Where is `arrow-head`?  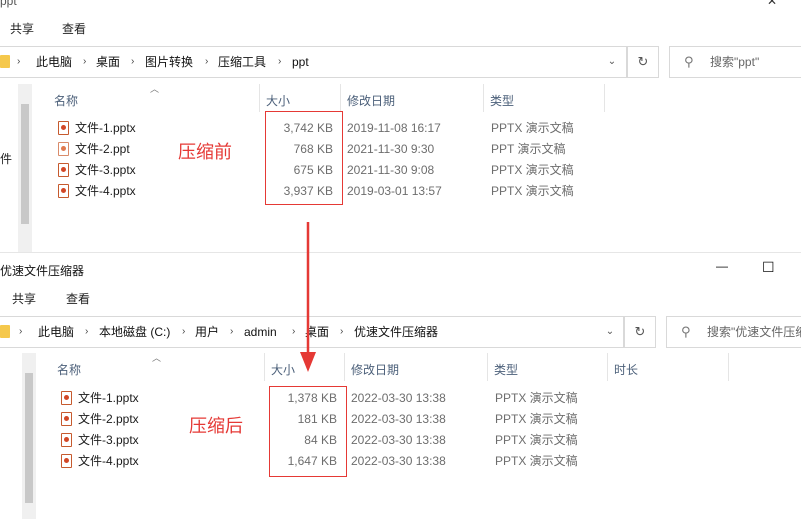
arrow-head is located at coordinates (308, 362).